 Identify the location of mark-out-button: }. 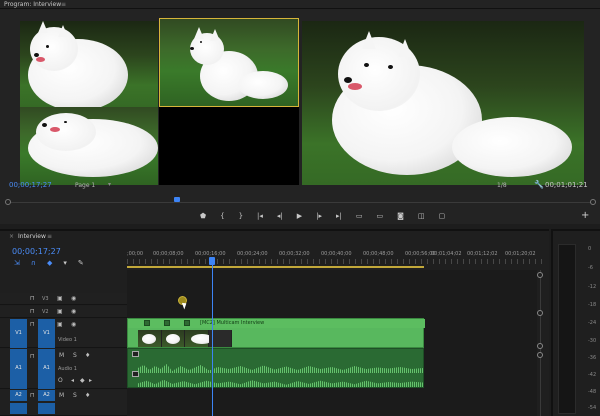
(241, 216).